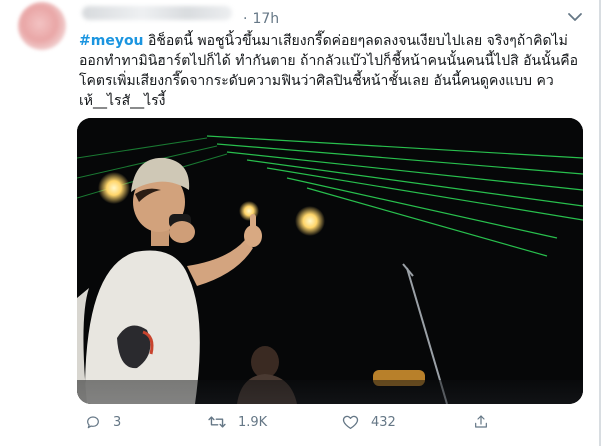  Describe the element at coordinates (122, 101) in the screenshot. I see `tweet-text-line-4: เห้__ไรสั__ไรงี้` at that location.